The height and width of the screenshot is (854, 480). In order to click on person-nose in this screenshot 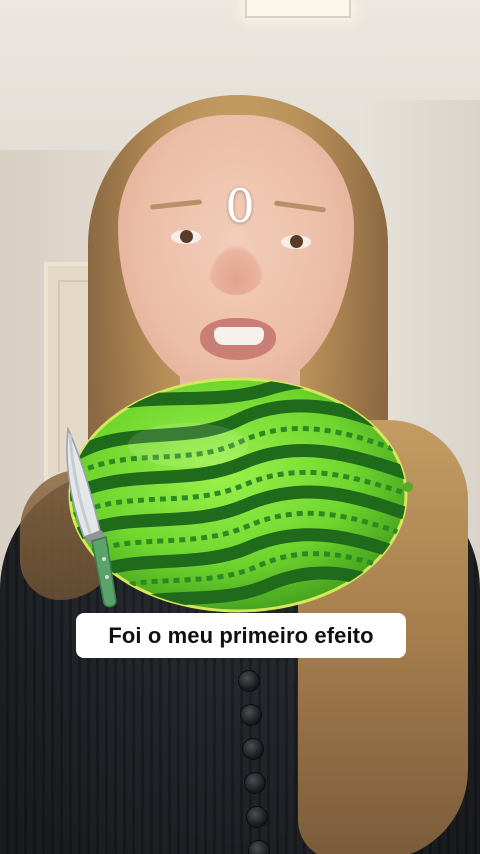, I will do `click(236, 270)`.